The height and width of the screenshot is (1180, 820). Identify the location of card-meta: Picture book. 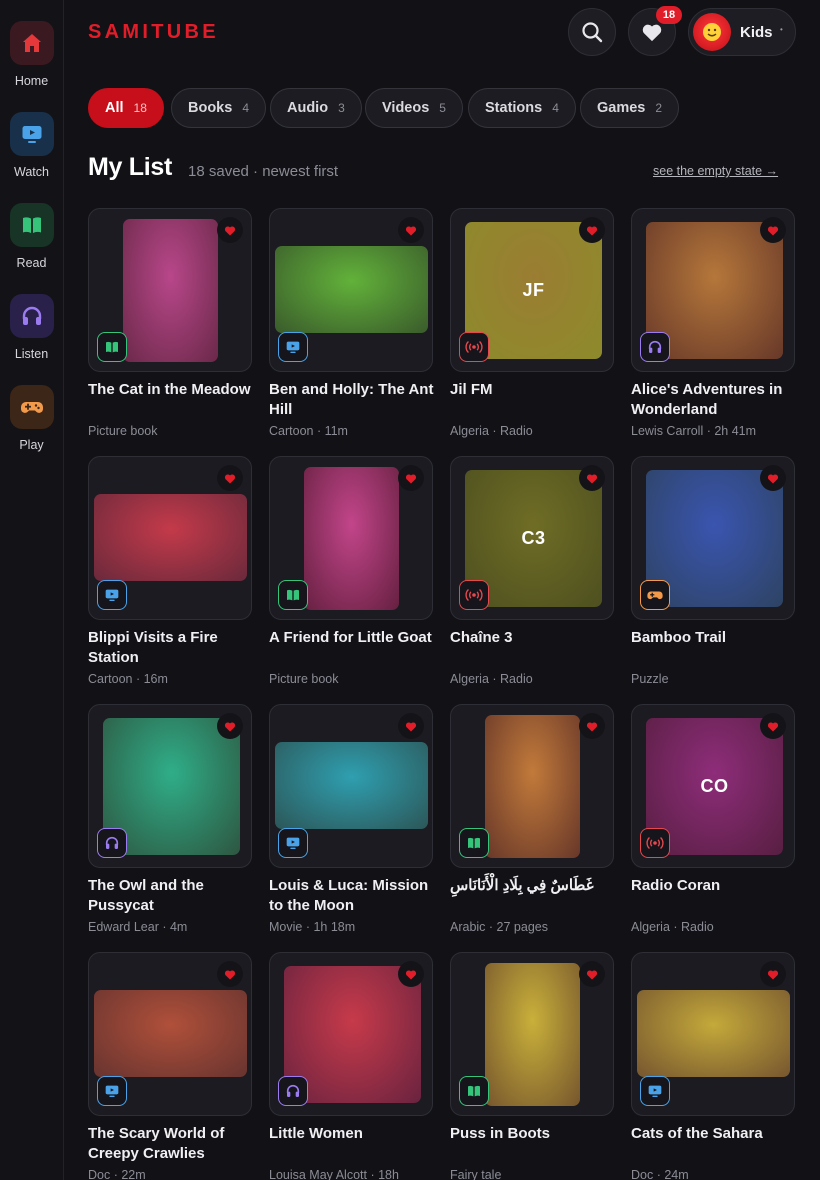
(304, 679).